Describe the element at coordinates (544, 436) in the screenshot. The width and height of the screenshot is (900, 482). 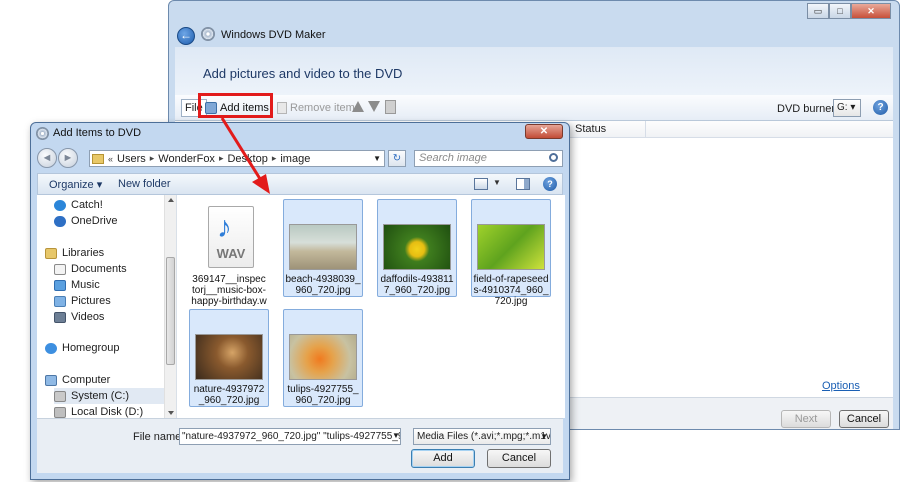
I see `chevron-down-icon: ▼` at that location.